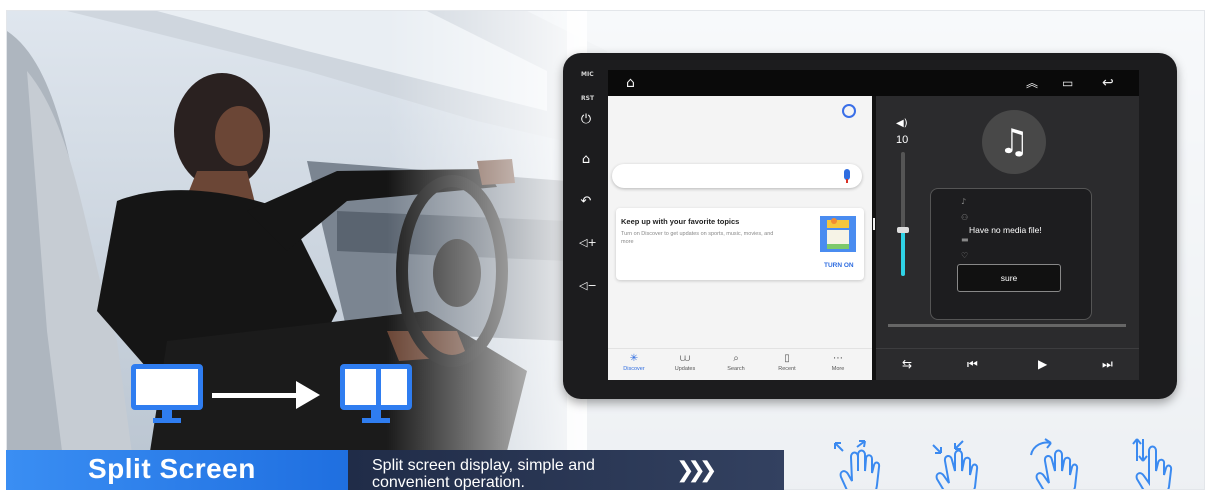 The height and width of the screenshot is (497, 1211). I want to click on nav-search: ⌕ Search, so click(736, 363).